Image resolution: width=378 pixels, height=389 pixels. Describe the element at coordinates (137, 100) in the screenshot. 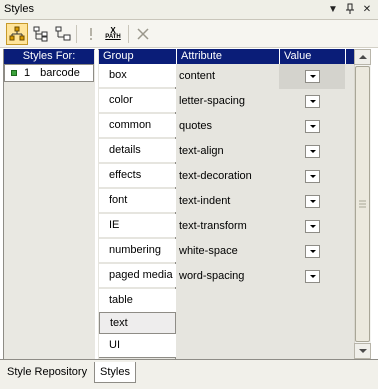

I see `group-item-color: color` at that location.